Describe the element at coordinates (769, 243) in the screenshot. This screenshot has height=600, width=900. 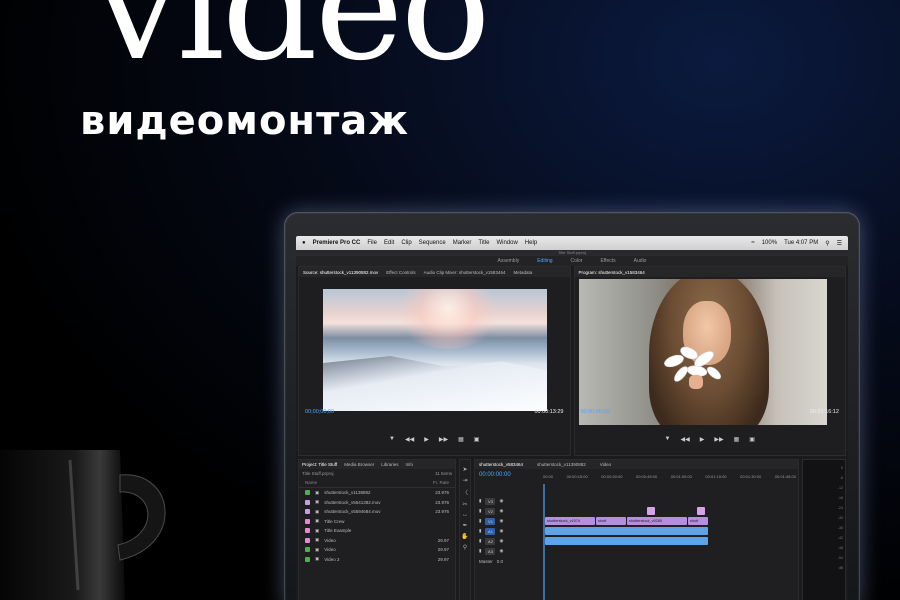
I see `battery-level: 100%` at that location.